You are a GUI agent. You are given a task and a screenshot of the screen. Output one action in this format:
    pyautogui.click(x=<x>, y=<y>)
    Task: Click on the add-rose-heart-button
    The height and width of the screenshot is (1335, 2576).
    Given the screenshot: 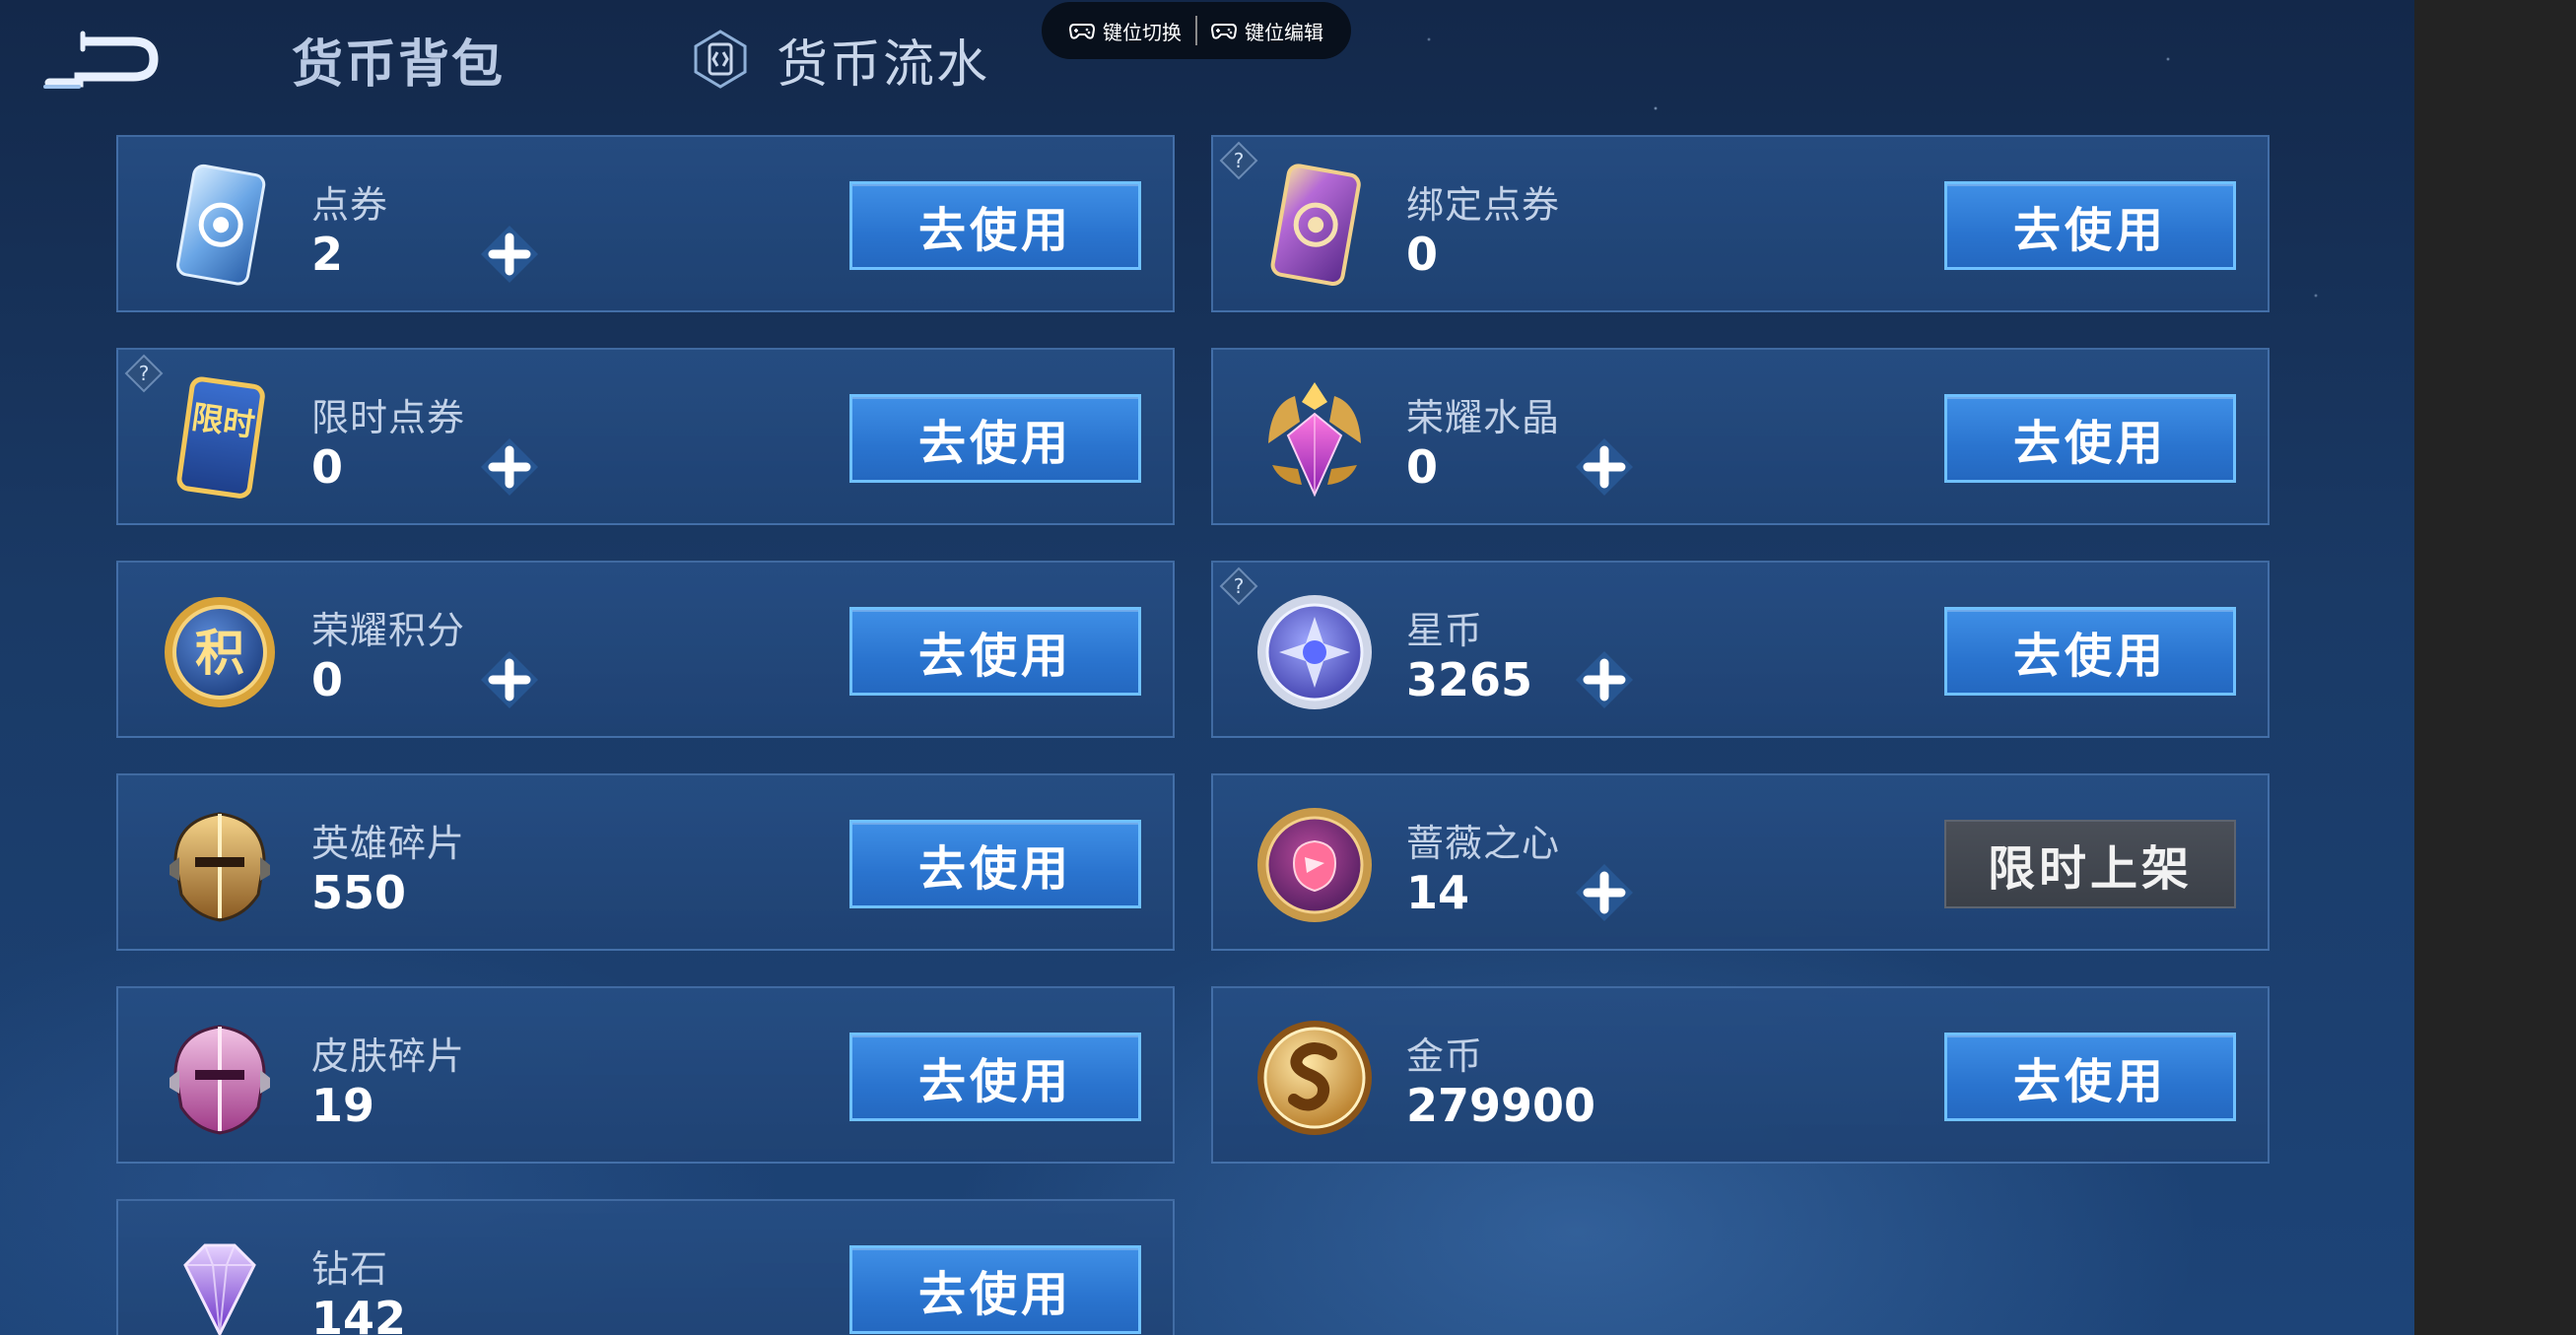 What is the action you would take?
    pyautogui.click(x=1604, y=892)
    